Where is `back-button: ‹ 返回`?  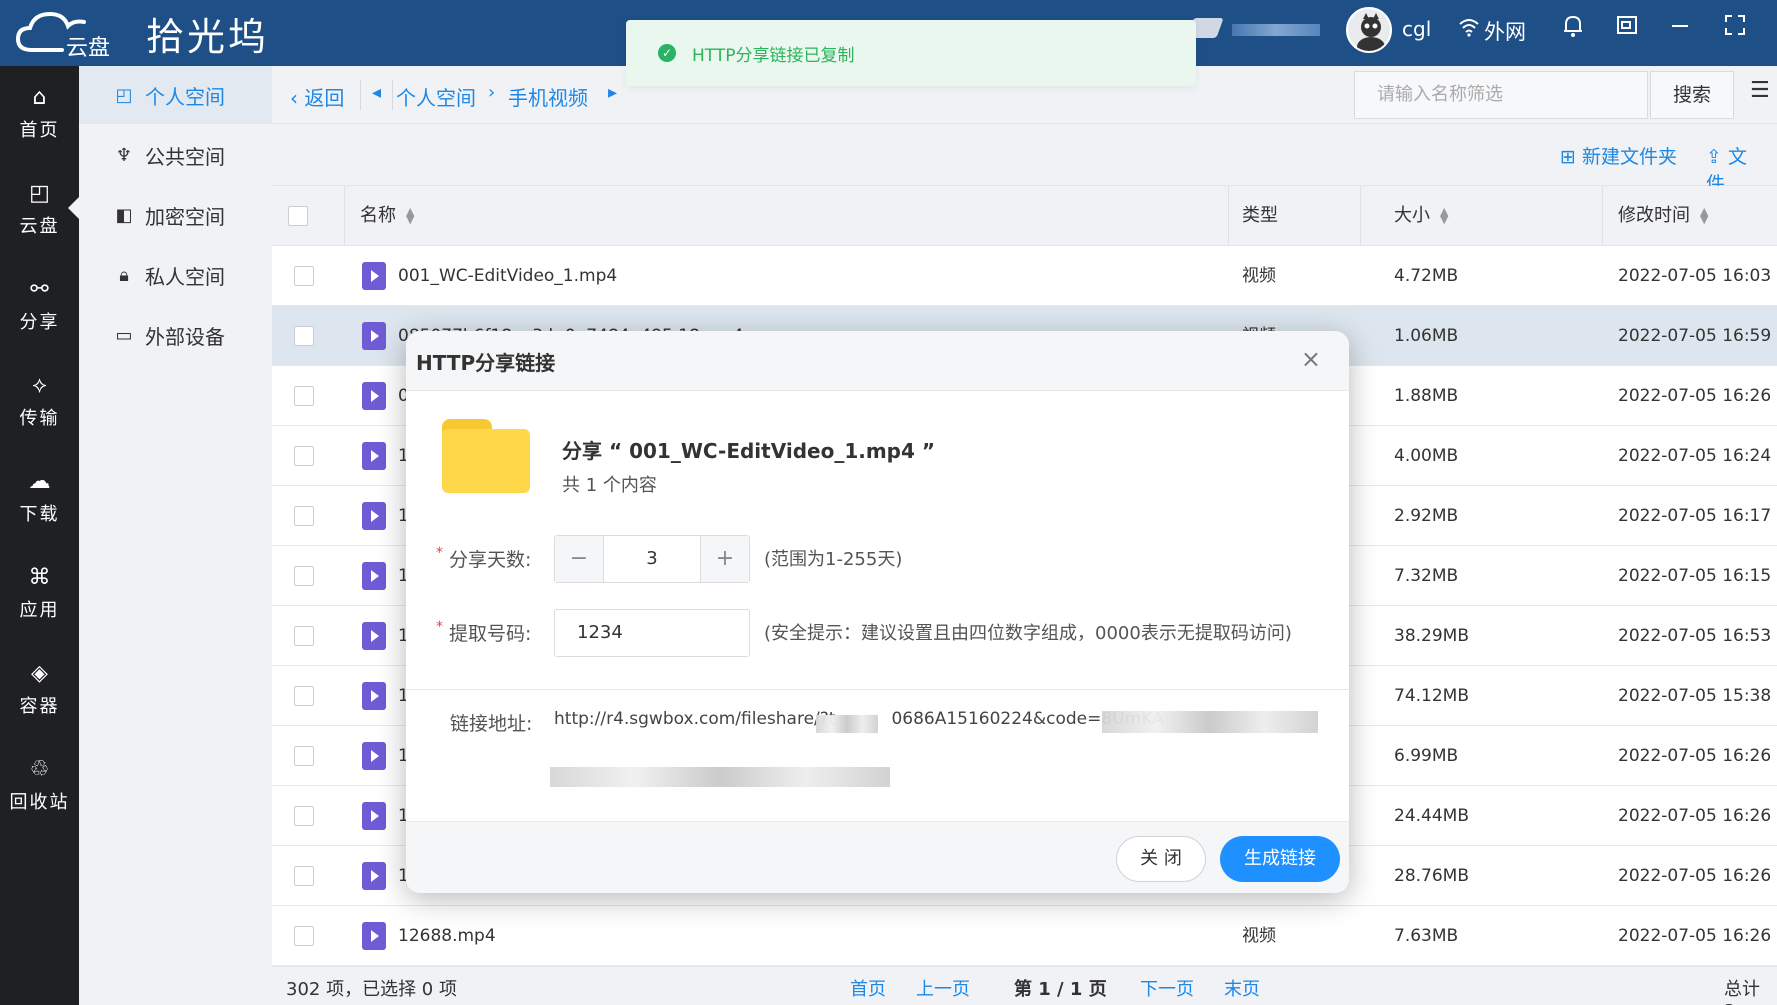
back-button: ‹ 返回 is located at coordinates (317, 96).